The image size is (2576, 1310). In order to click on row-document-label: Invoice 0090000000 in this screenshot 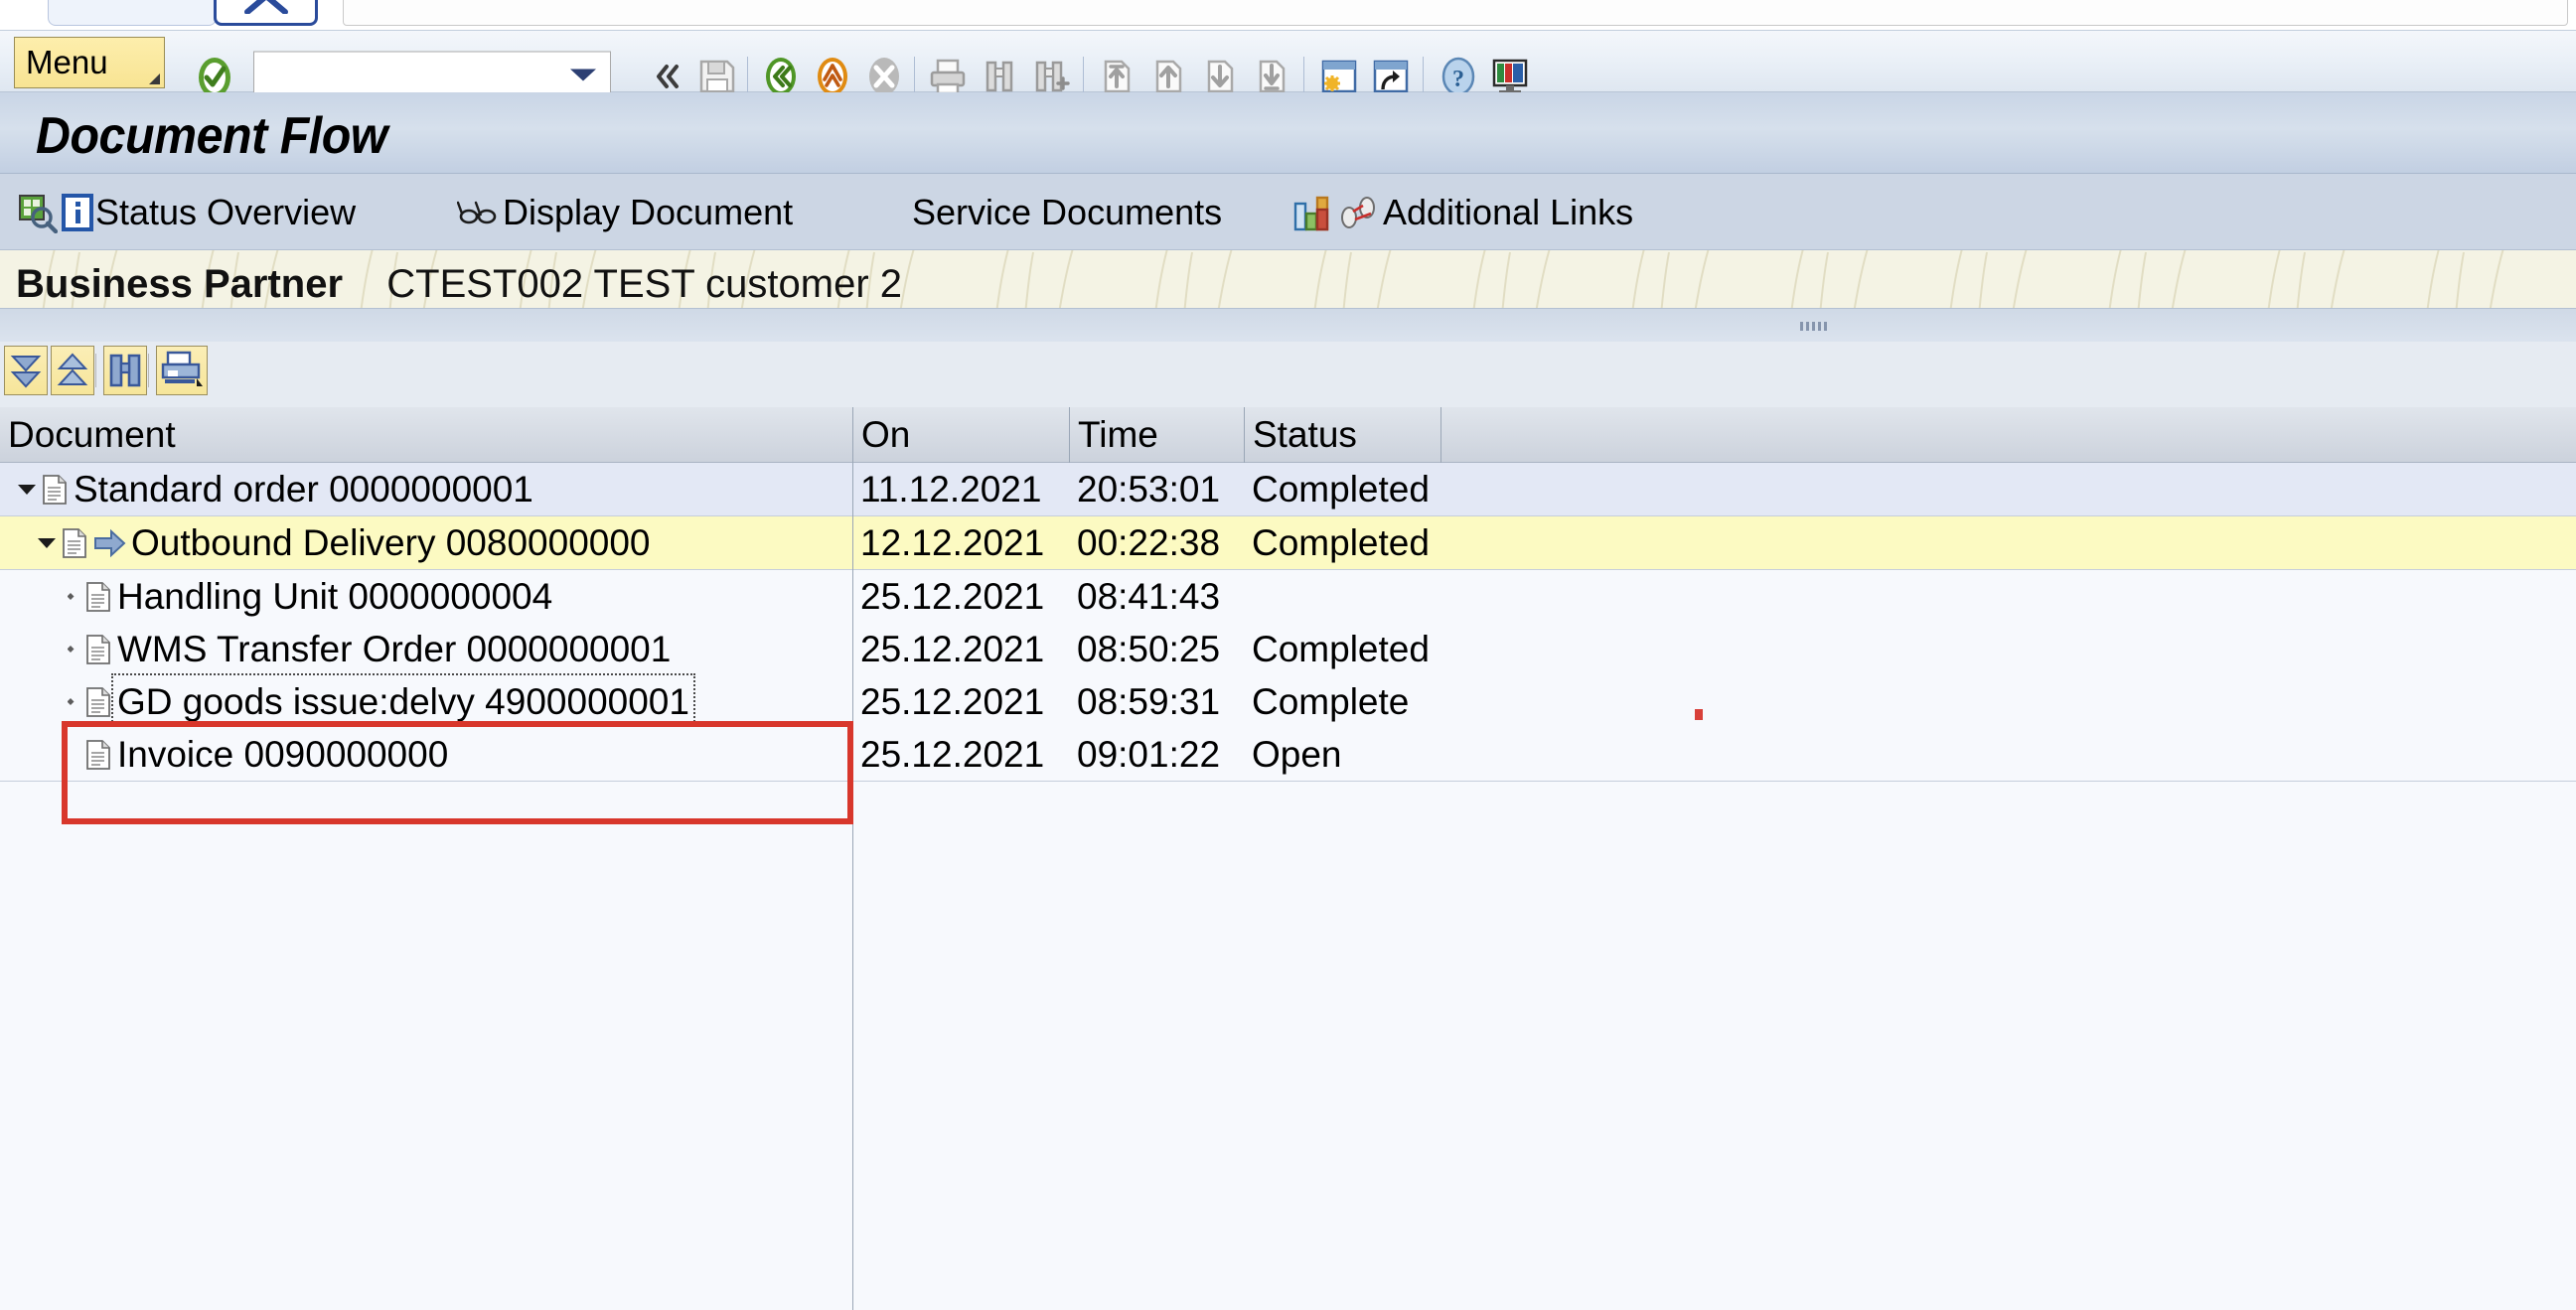, I will do `click(283, 755)`.